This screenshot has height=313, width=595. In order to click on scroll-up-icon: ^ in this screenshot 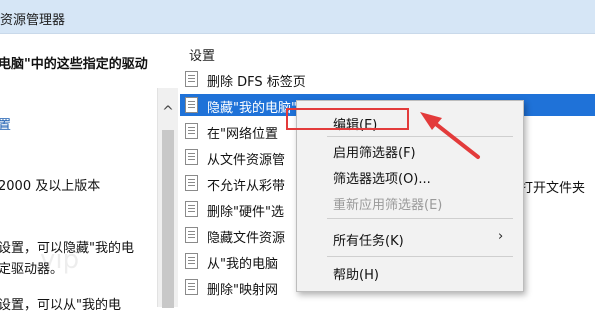, I will do `click(168, 112)`.